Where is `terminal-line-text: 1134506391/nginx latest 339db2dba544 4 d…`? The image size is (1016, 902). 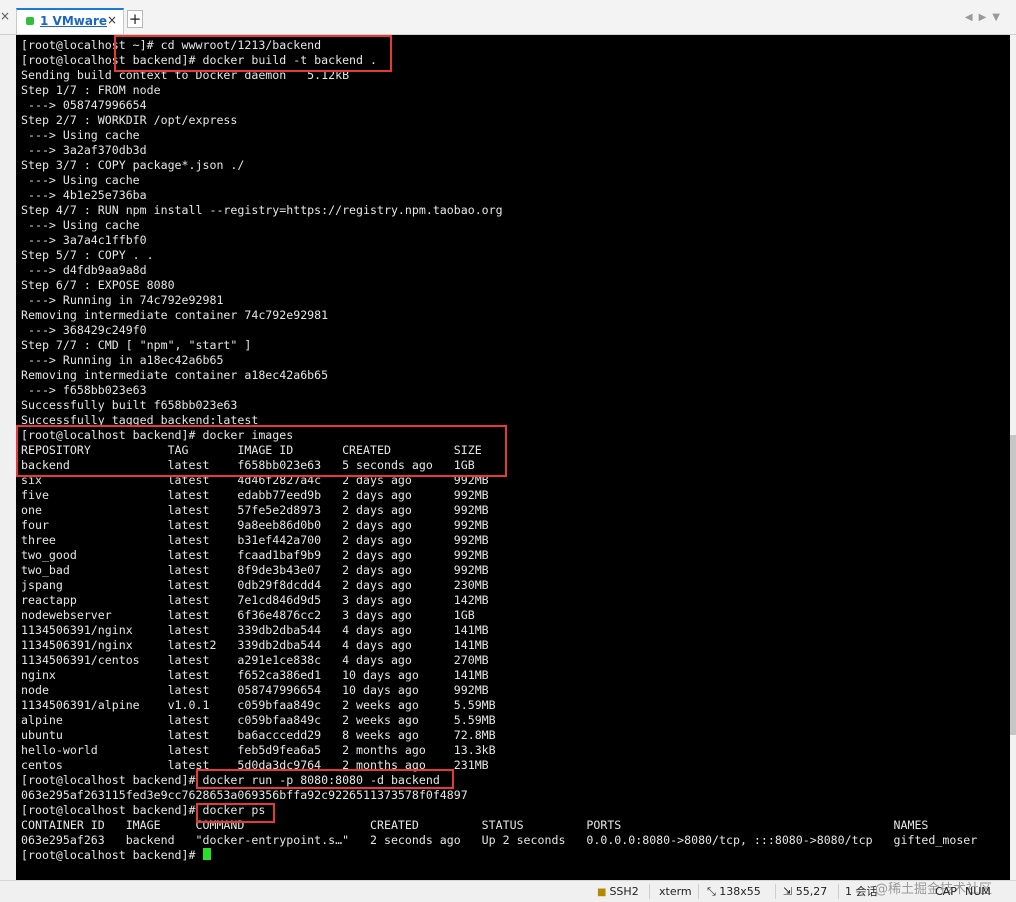
terminal-line-text: 1134506391/nginx latest 339db2dba544 4 d… is located at coordinates (255, 630).